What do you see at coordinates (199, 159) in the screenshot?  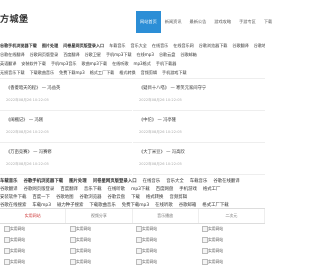 I see `article-card: 《大丁米豆》 — 冯高欣 2022年08月26 10:22:05` at bounding box center [199, 159].